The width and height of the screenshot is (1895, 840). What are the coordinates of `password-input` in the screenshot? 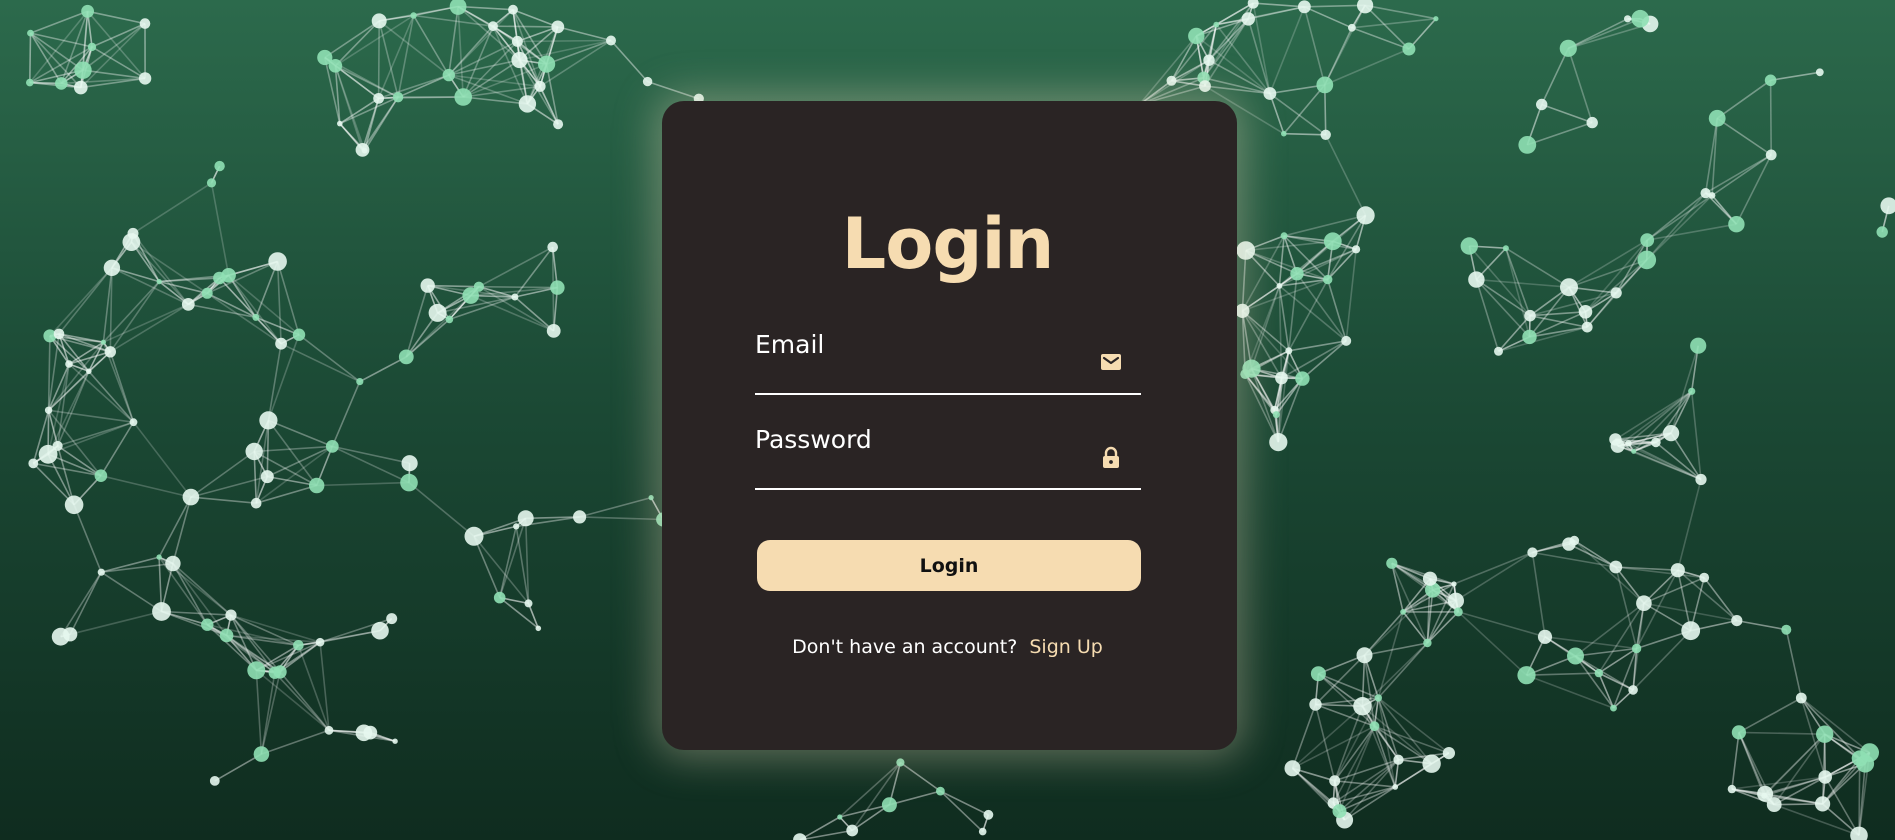 It's located at (925, 455).